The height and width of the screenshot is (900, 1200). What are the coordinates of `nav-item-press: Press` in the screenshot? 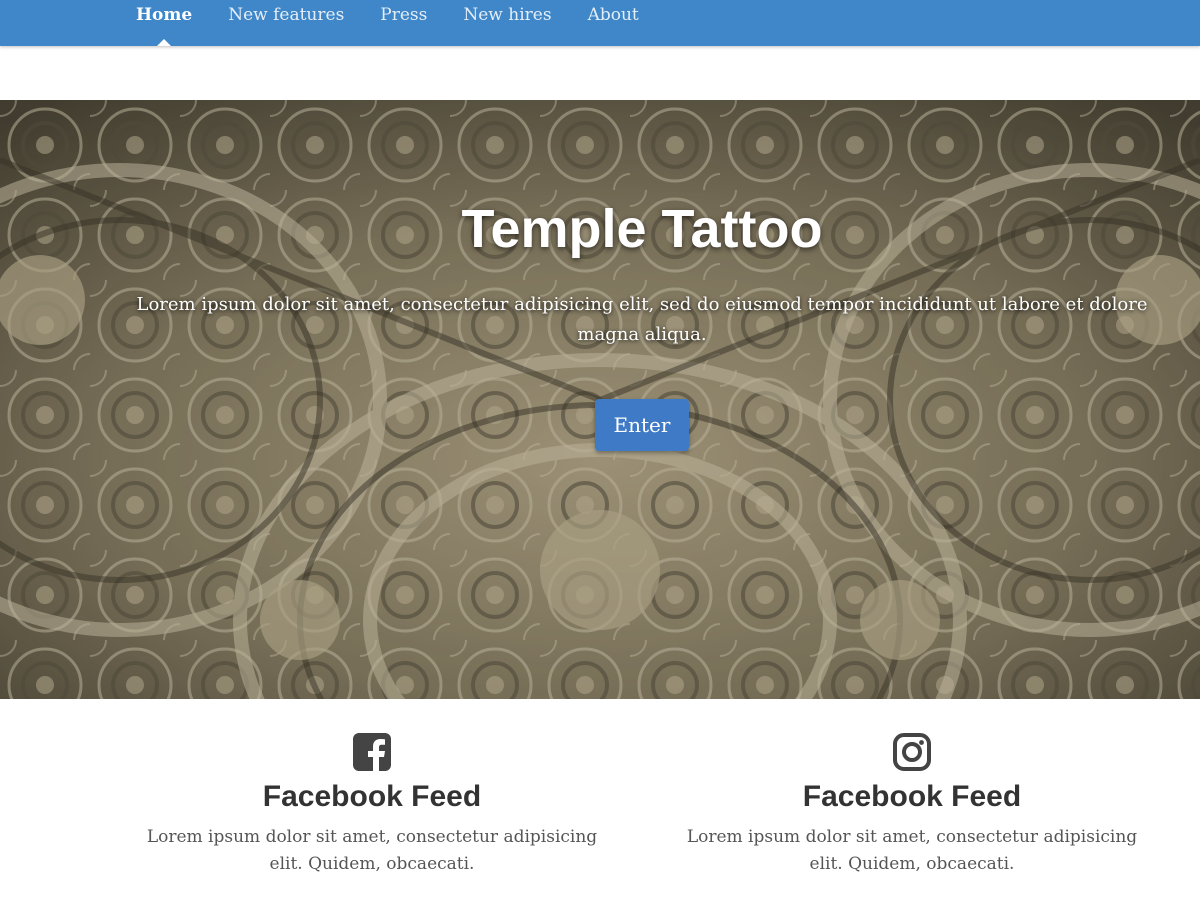 It's located at (403, 23).